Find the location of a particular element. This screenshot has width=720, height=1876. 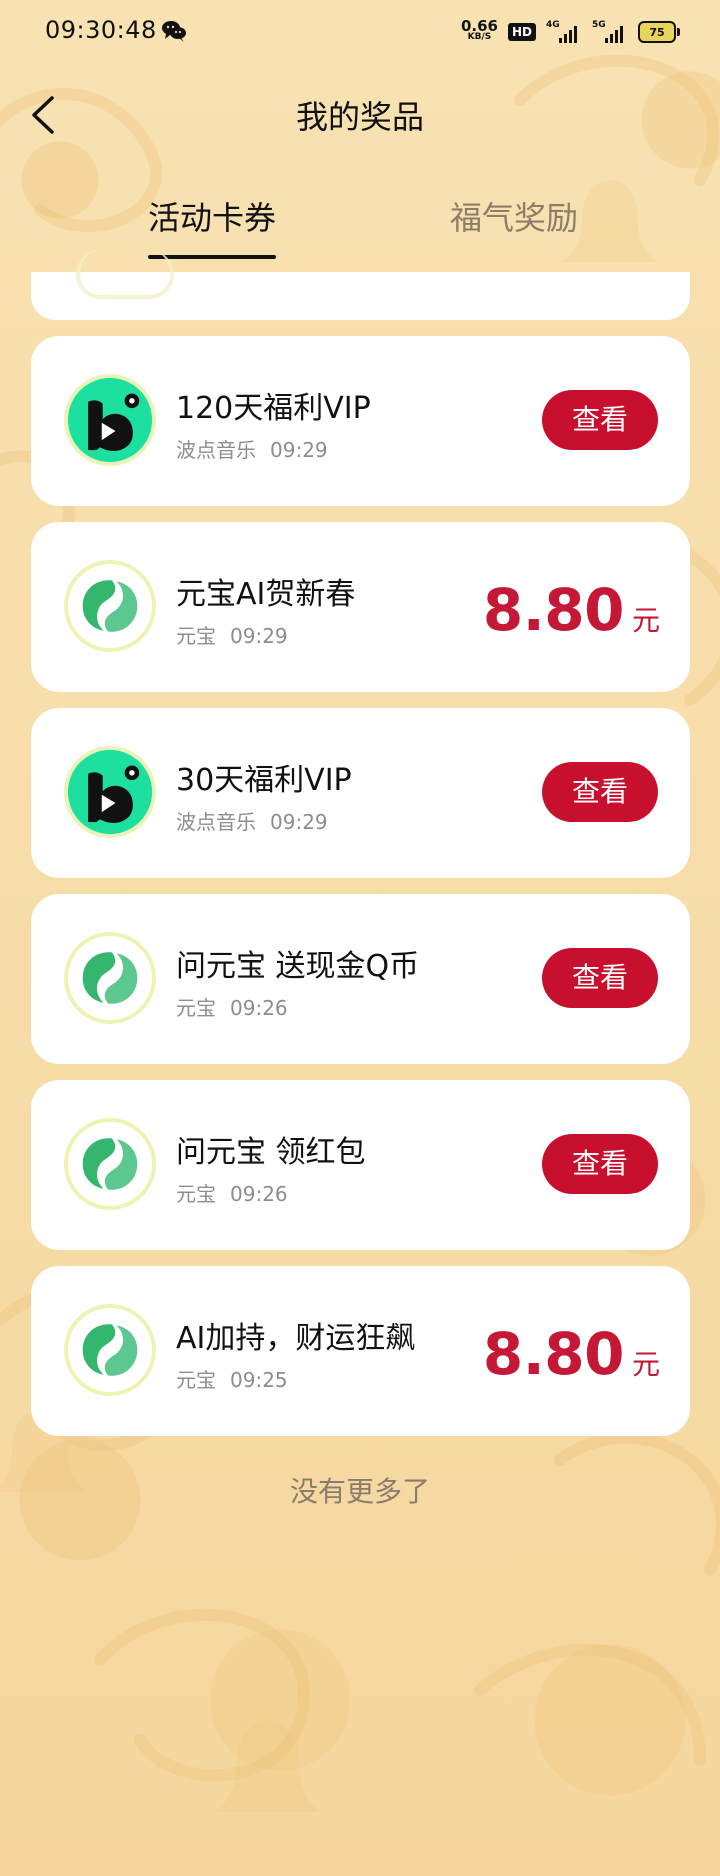

prize-title: 120天福利VIP is located at coordinates (273, 408).